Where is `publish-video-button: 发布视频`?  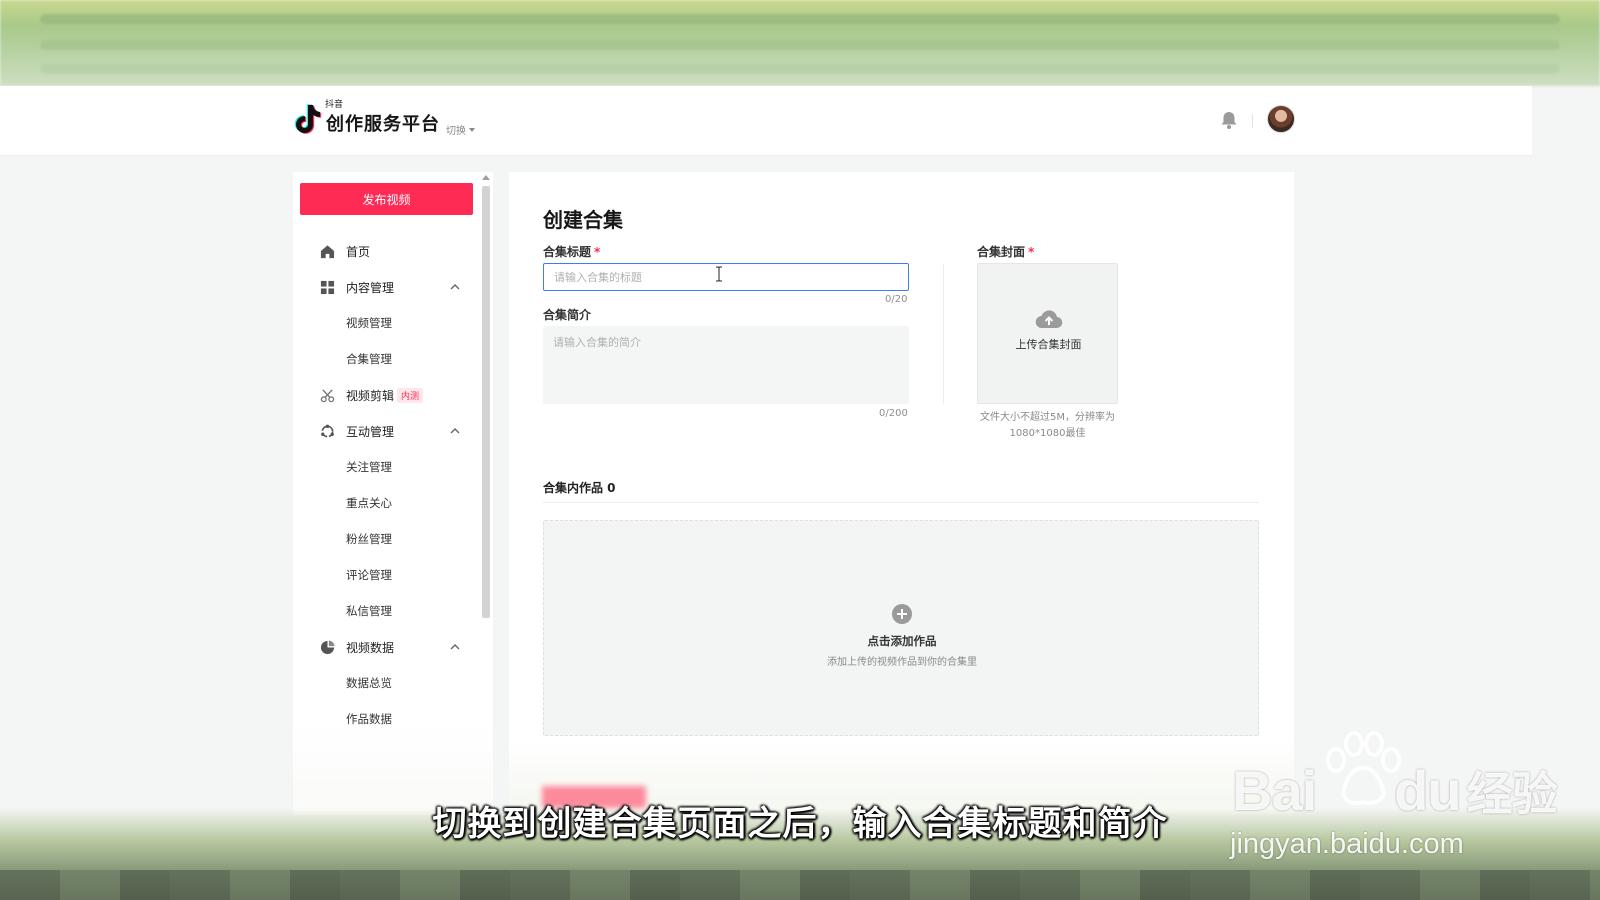
publish-video-button: 发布视频 is located at coordinates (386, 199).